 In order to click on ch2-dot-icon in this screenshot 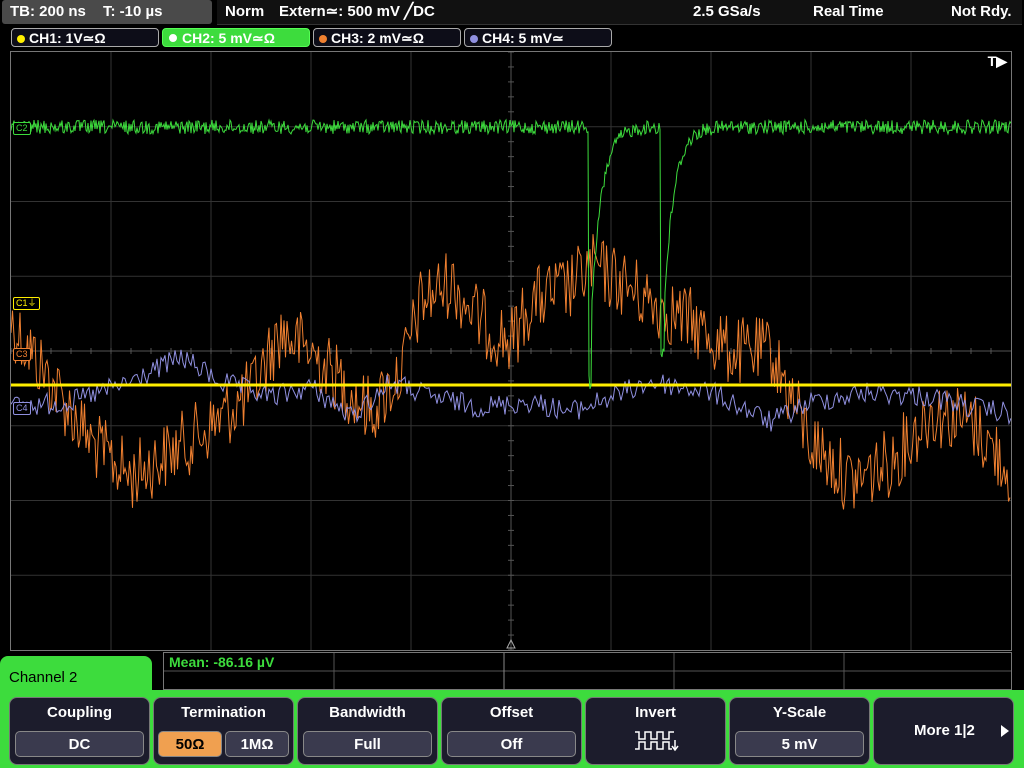, I will do `click(173, 38)`.